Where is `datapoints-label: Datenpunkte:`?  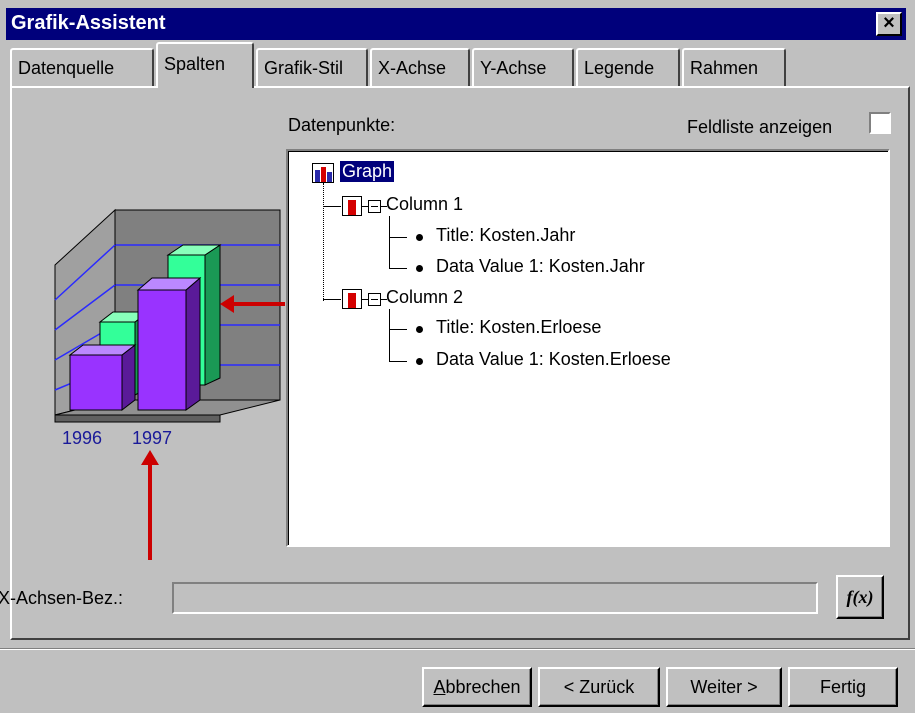
datapoints-label: Datenpunkte: is located at coordinates (342, 125).